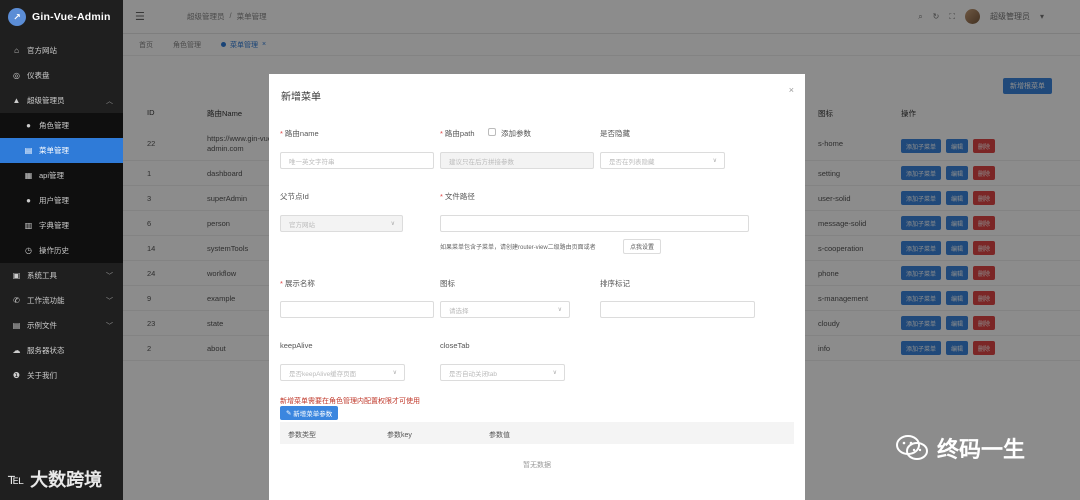 Image resolution: width=1080 pixels, height=500 pixels. Describe the element at coordinates (109, 101) in the screenshot. I see `chevron-up-icon: ︿` at that location.